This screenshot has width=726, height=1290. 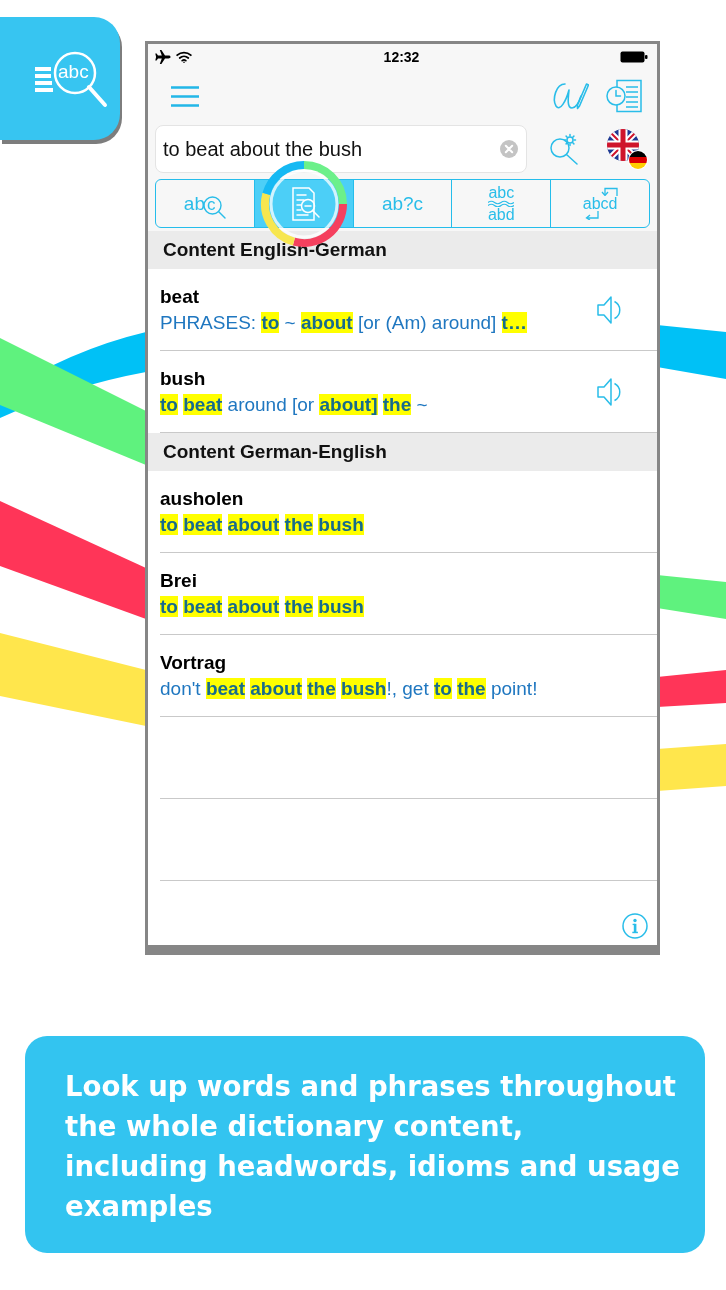 What do you see at coordinates (183, 378) in the screenshot?
I see `headword: bush` at bounding box center [183, 378].